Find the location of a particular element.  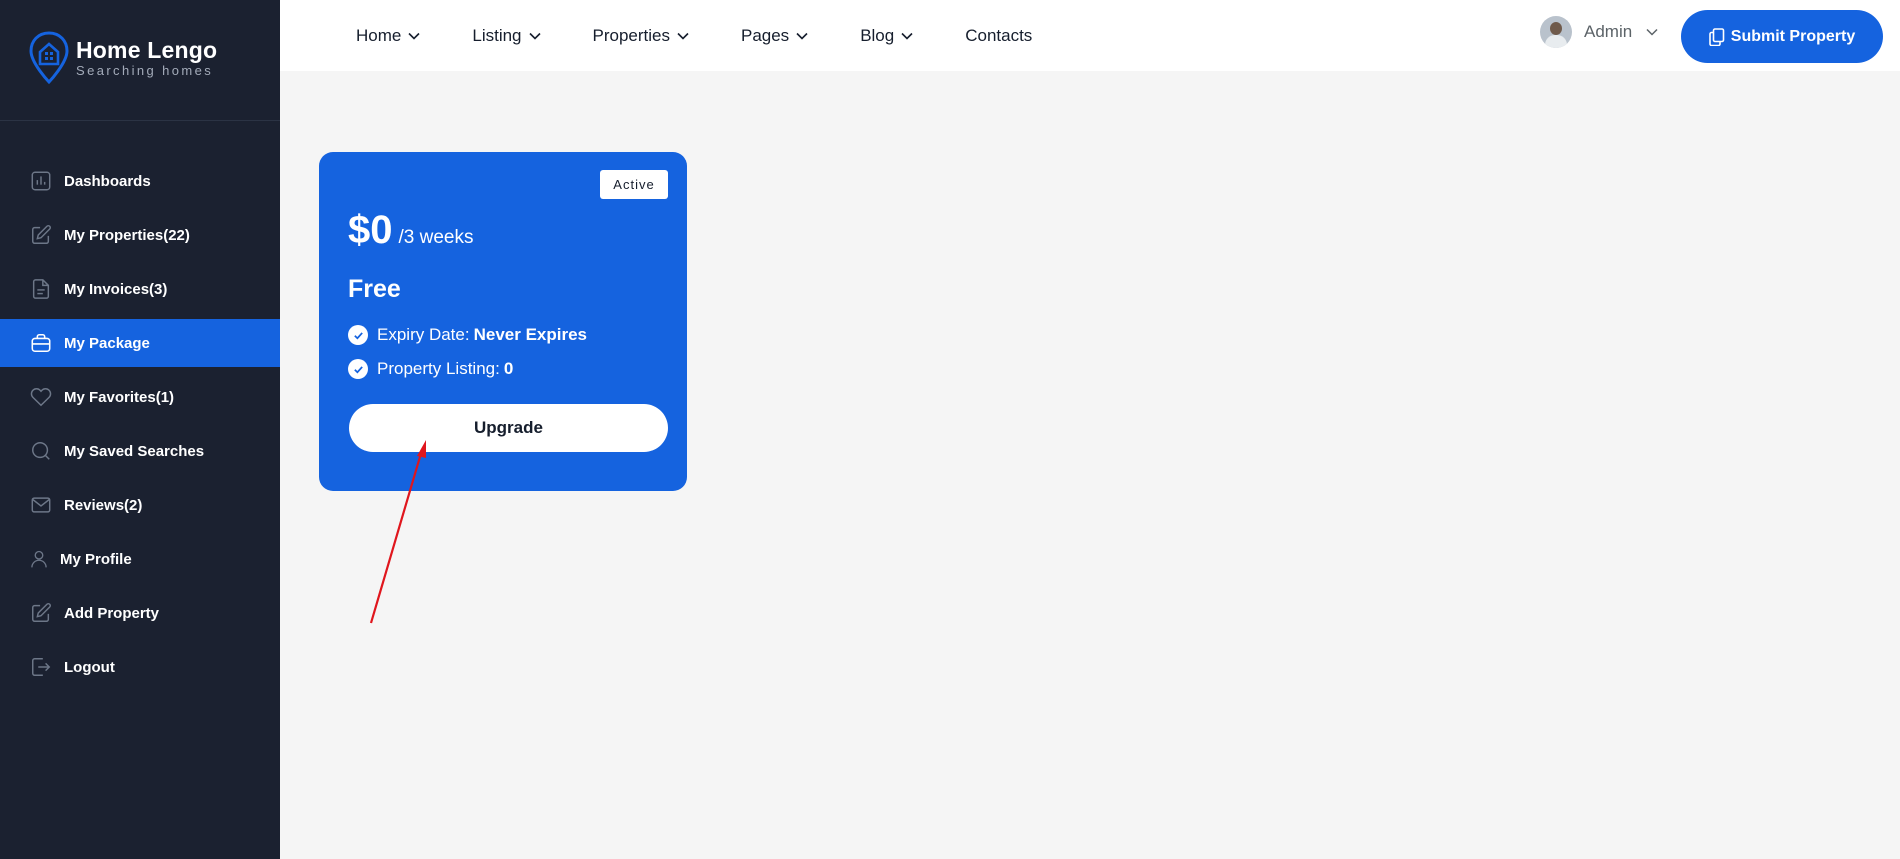

feature-label: Expiry Date: is located at coordinates (423, 334).